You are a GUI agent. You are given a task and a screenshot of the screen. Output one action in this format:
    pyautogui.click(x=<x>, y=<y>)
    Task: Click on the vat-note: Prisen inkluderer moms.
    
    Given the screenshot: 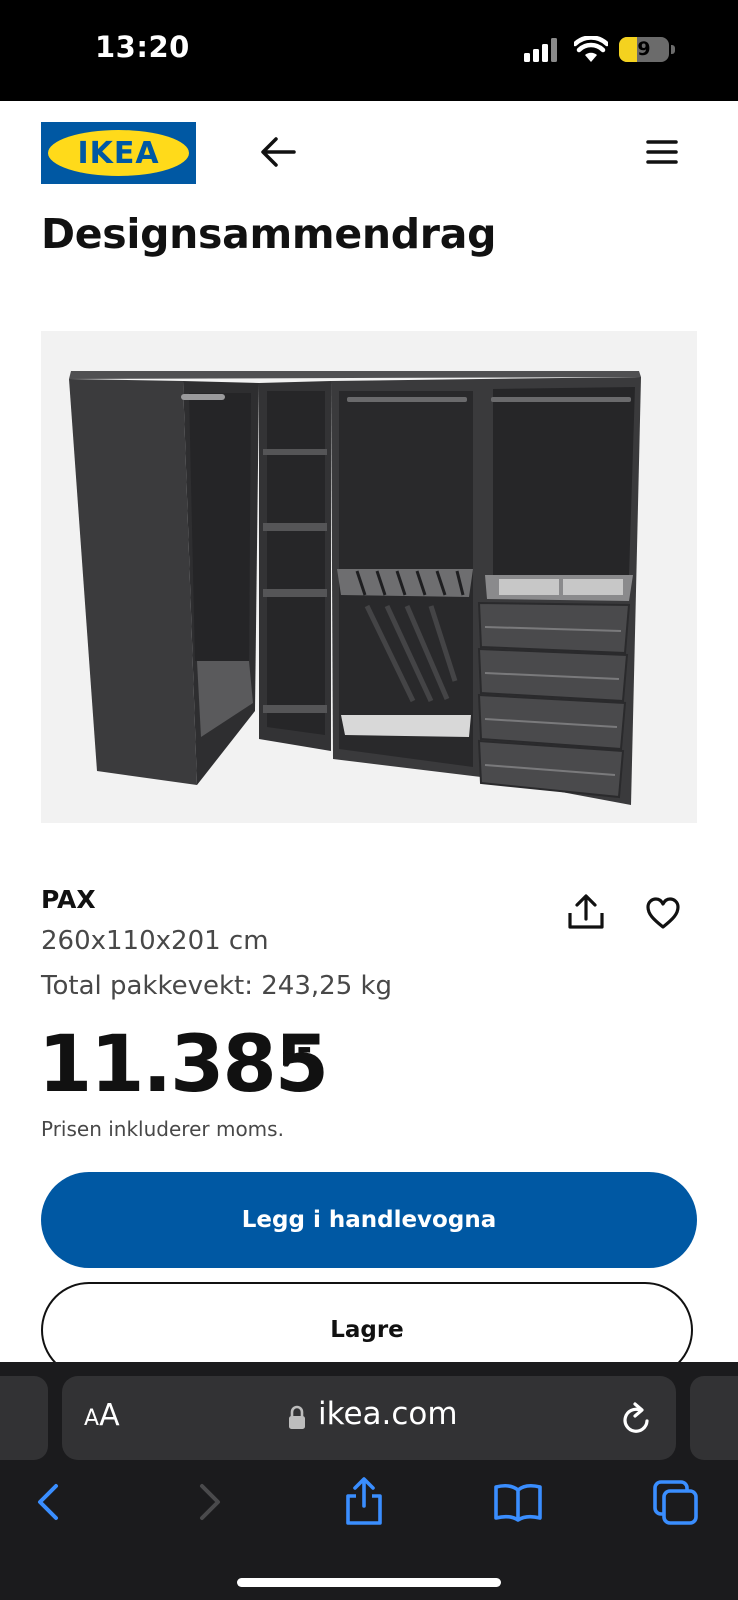 What is the action you would take?
    pyautogui.click(x=162, y=1129)
    